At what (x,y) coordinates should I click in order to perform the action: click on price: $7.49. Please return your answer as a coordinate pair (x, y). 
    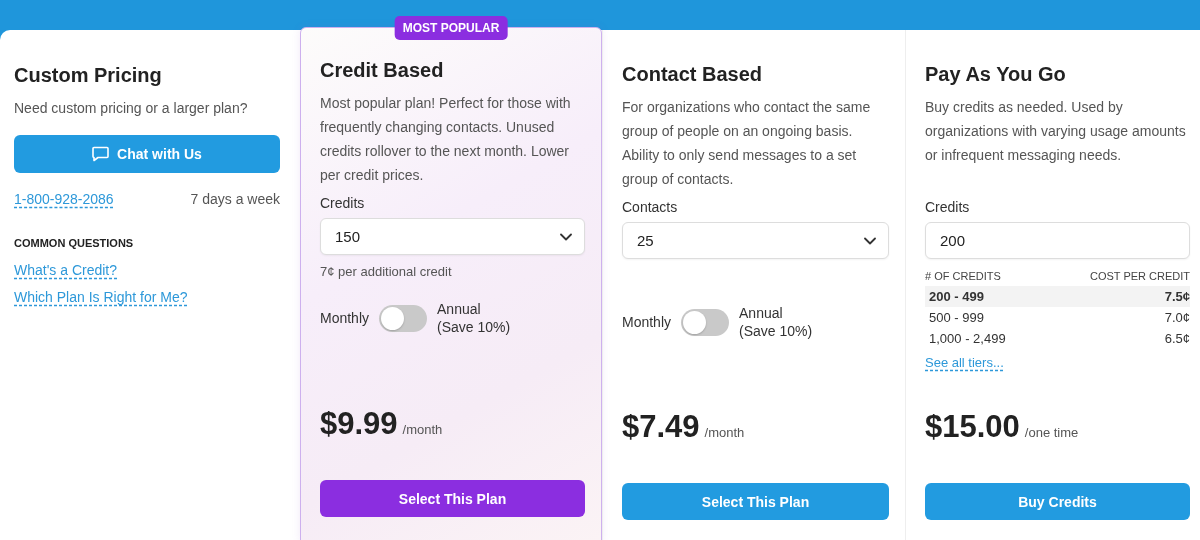
    Looking at the image, I should click on (661, 427).